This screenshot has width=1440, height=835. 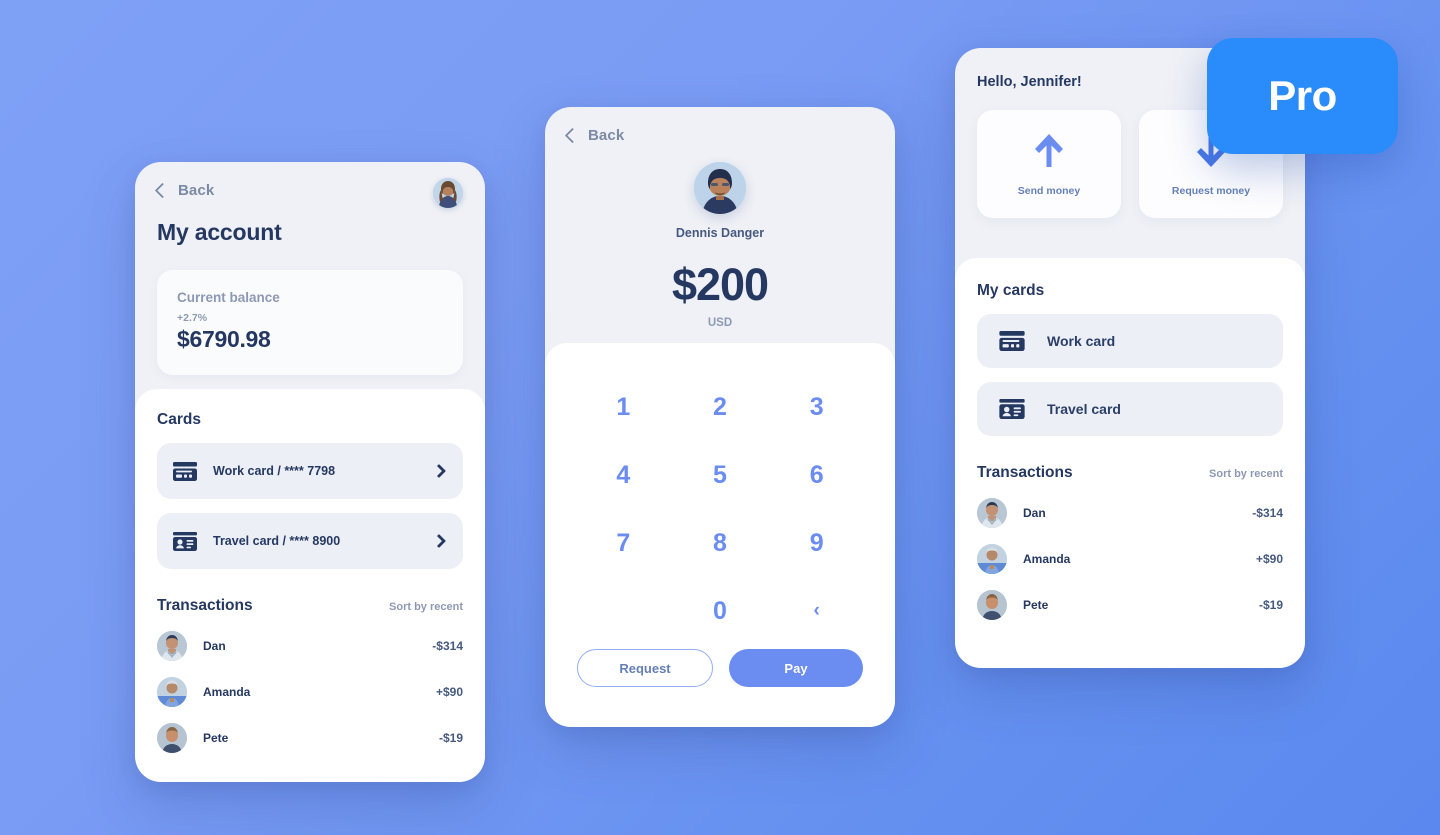 What do you see at coordinates (816, 475) in the screenshot?
I see `keypad-key-6: 6` at bounding box center [816, 475].